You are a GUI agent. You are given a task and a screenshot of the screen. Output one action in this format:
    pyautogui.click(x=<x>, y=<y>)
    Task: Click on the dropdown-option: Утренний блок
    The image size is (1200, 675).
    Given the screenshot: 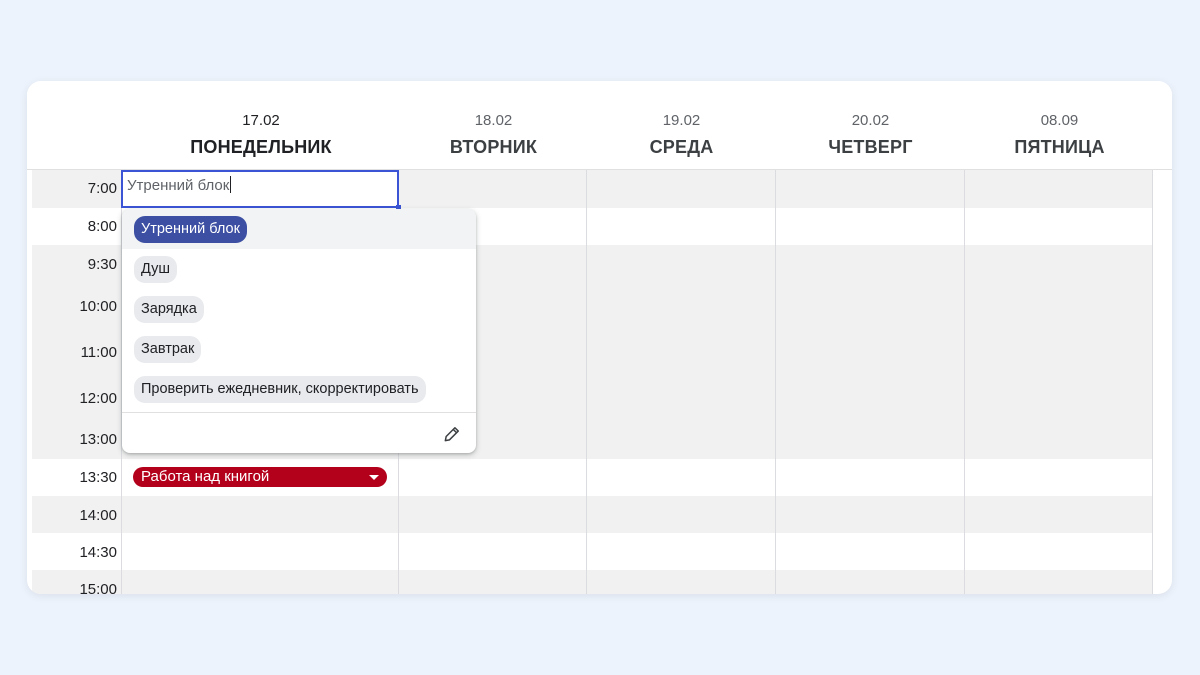 What is the action you would take?
    pyautogui.click(x=299, y=229)
    